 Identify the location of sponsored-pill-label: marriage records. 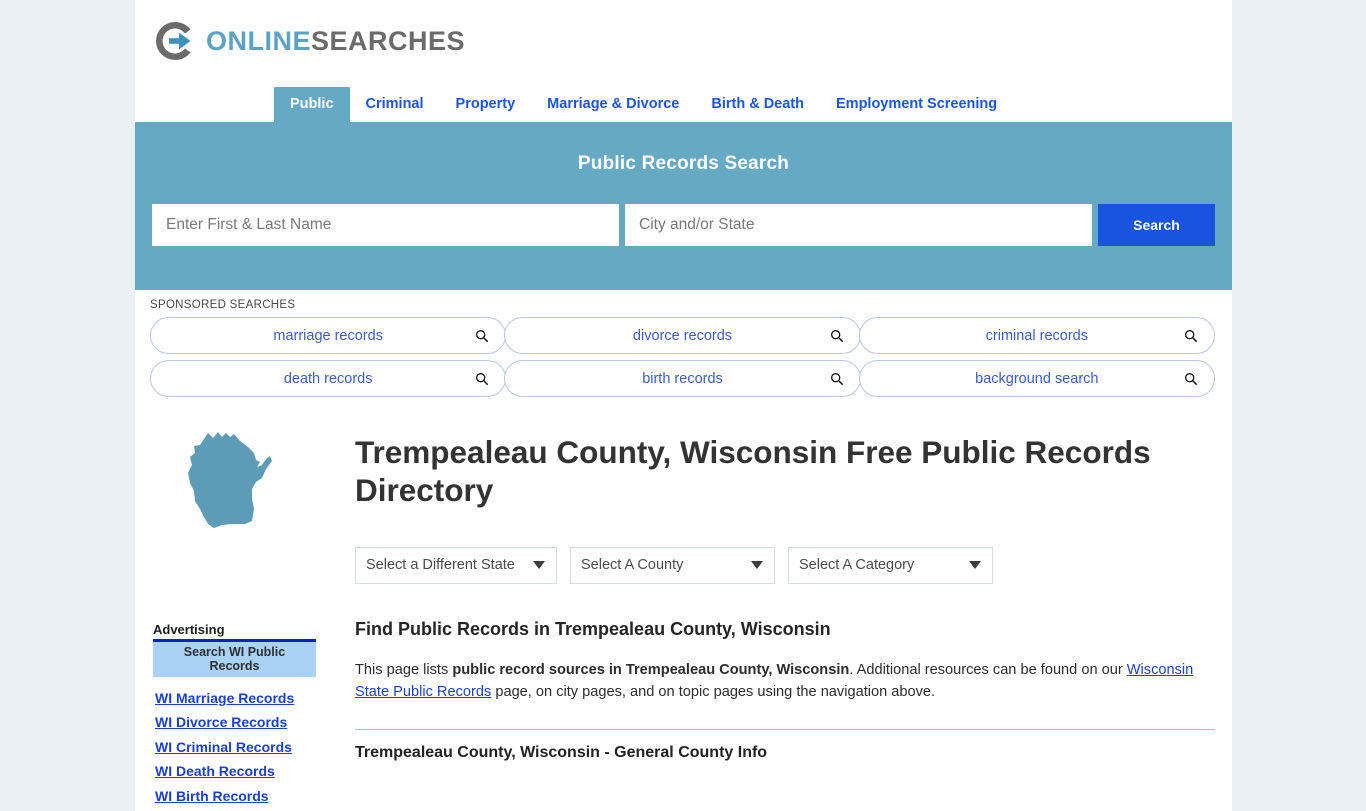
(328, 335).